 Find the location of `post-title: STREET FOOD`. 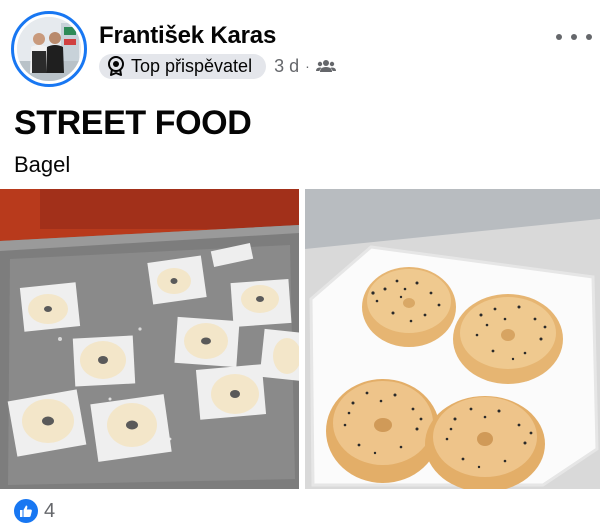

post-title: STREET FOOD is located at coordinates (133, 123).